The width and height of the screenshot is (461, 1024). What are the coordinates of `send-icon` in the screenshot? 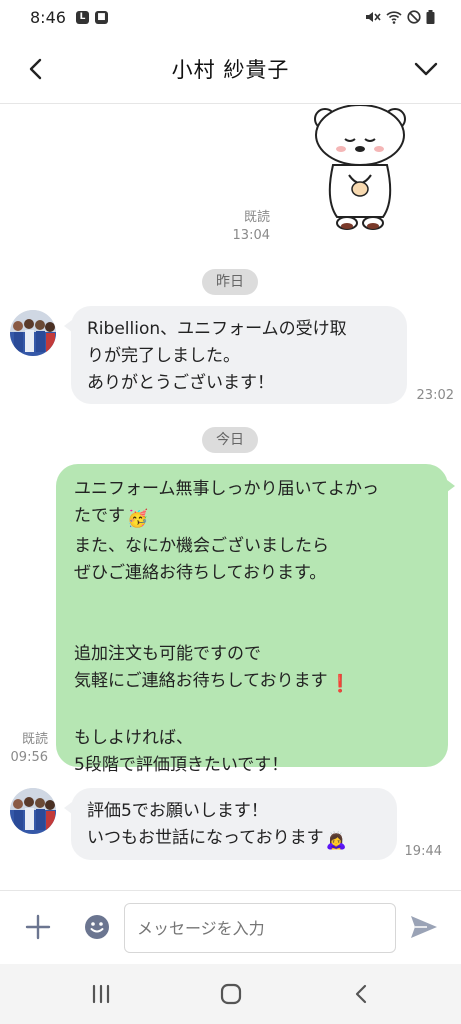 It's located at (424, 927).